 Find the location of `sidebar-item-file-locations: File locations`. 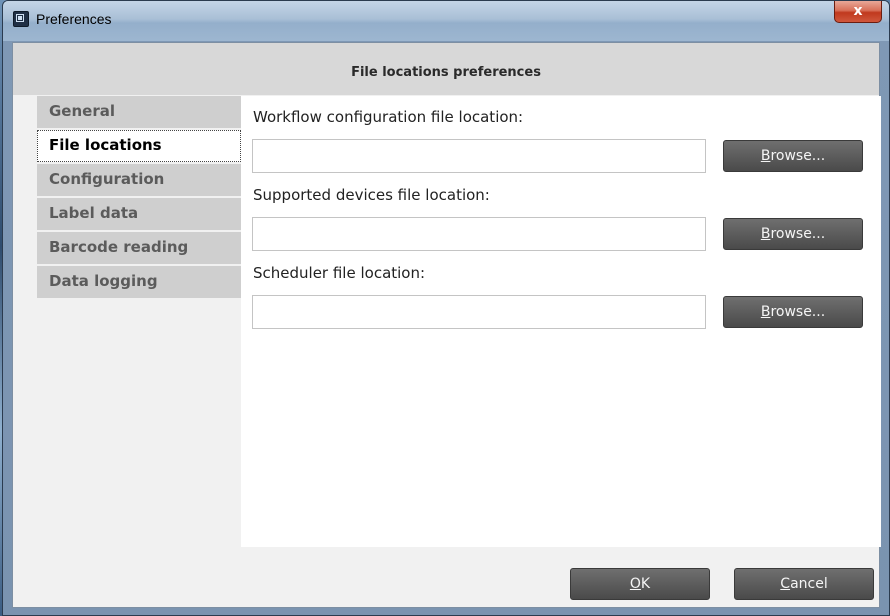

sidebar-item-file-locations: File locations is located at coordinates (139, 146).